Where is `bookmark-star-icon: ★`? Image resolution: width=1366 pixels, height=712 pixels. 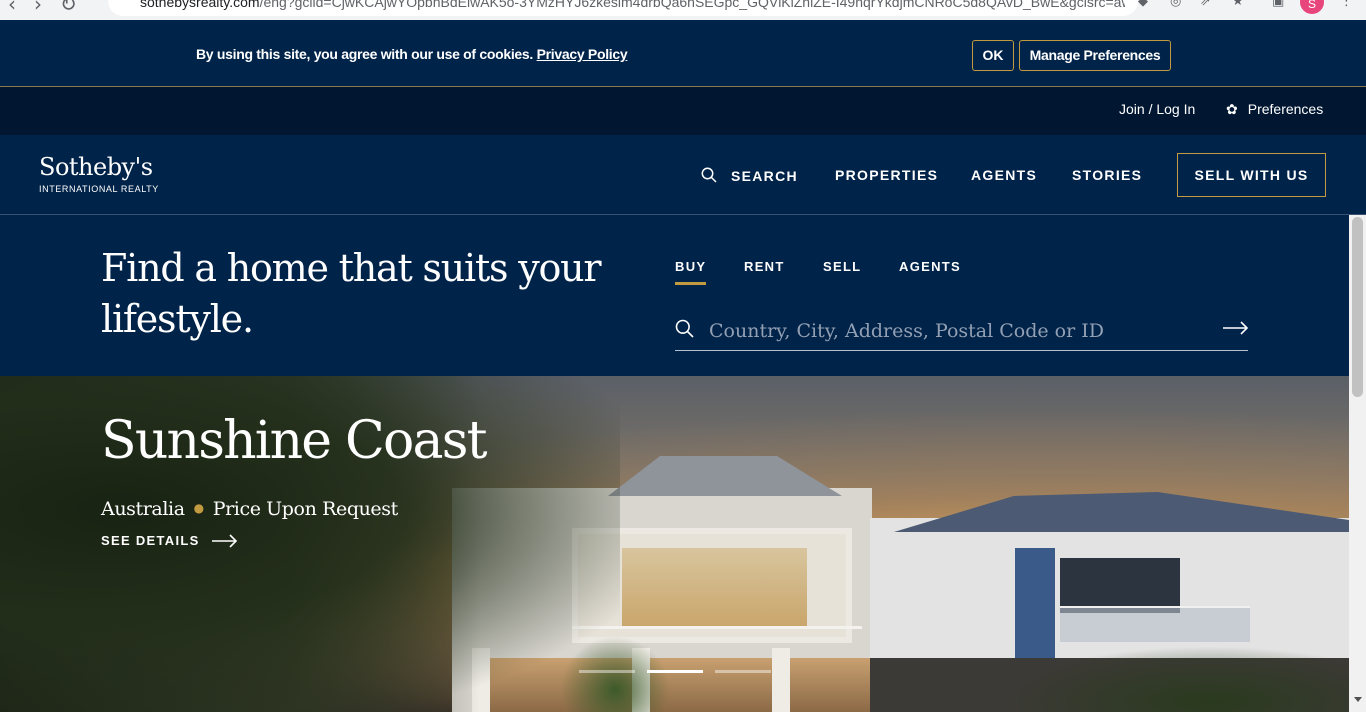 bookmark-star-icon: ★ is located at coordinates (1238, 4).